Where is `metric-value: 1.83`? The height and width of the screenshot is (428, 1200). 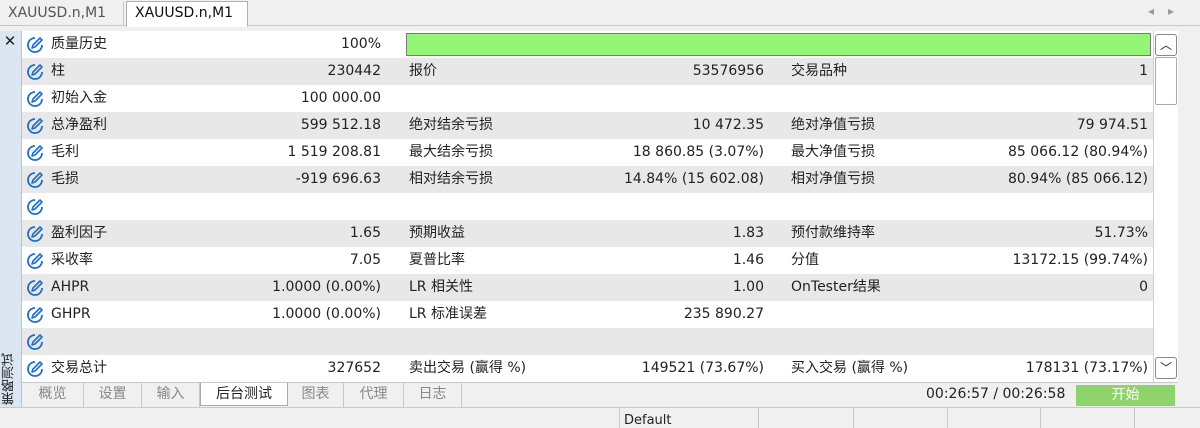 metric-value: 1.83 is located at coordinates (748, 233).